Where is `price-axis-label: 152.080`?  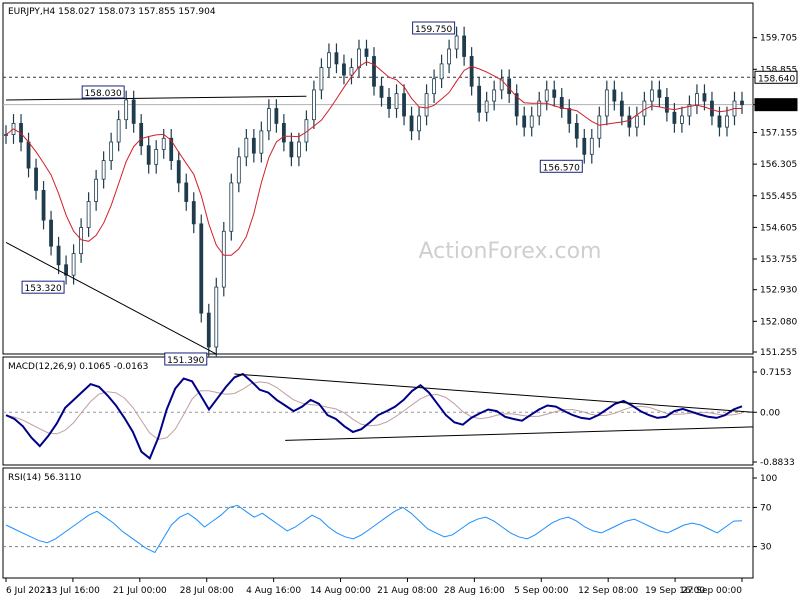 price-axis-label: 152.080 is located at coordinates (778, 322).